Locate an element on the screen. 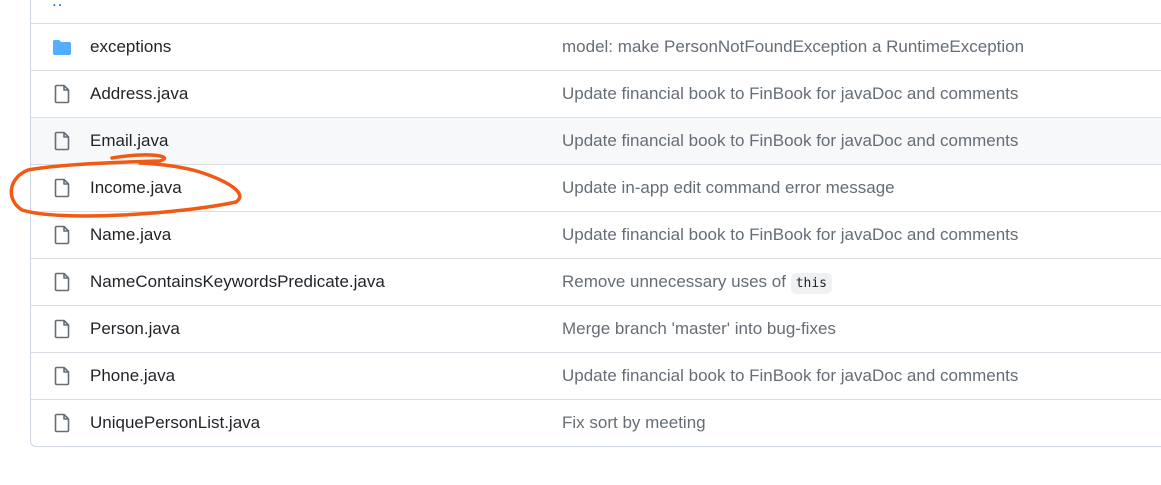  commit-message-link: Merge branch 'master' into bug-fixes is located at coordinates (699, 329).